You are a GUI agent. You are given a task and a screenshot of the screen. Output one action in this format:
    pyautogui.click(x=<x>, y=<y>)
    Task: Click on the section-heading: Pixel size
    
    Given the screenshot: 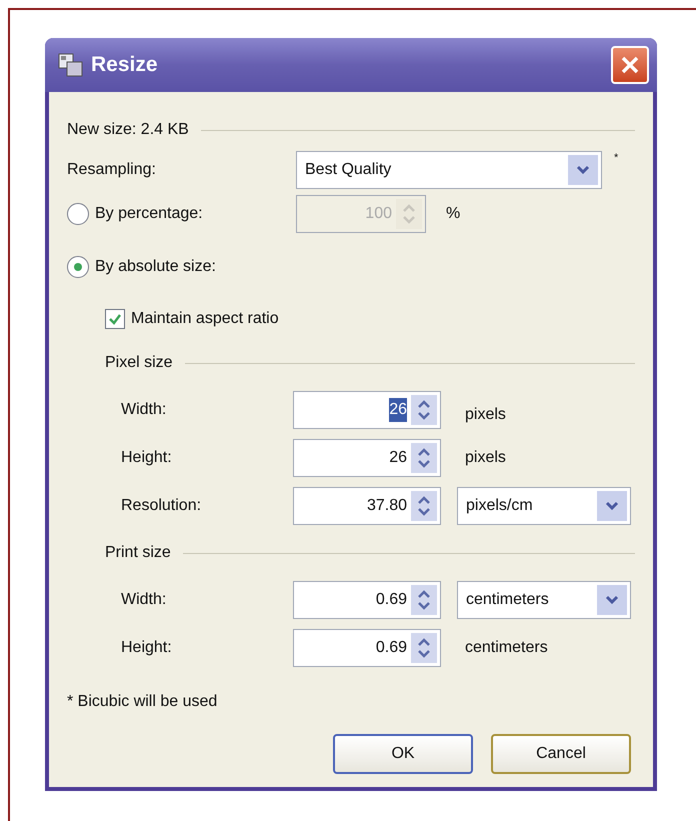 What is the action you would take?
    pyautogui.click(x=139, y=363)
    